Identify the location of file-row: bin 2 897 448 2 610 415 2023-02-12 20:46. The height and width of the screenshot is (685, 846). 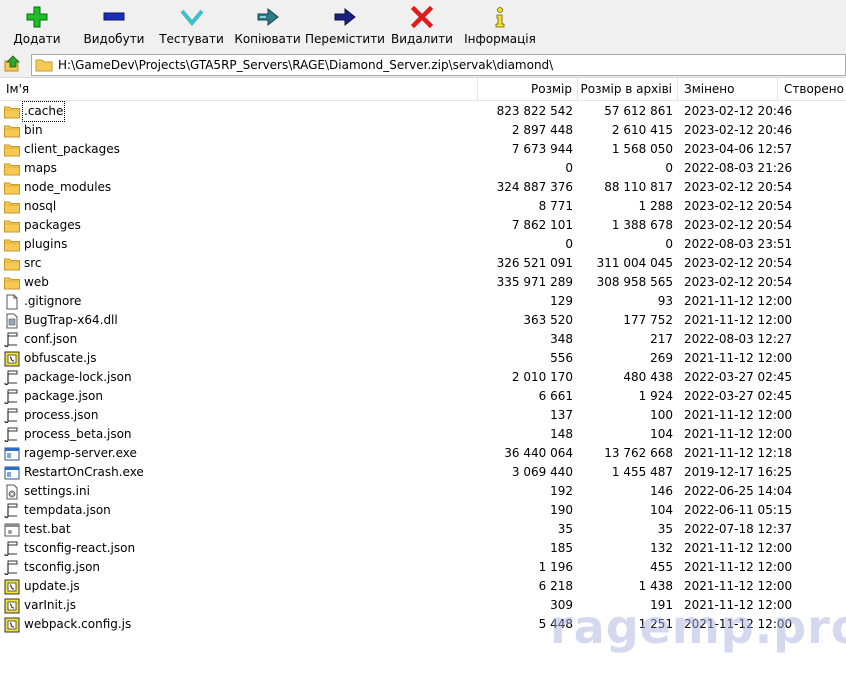
(423, 130).